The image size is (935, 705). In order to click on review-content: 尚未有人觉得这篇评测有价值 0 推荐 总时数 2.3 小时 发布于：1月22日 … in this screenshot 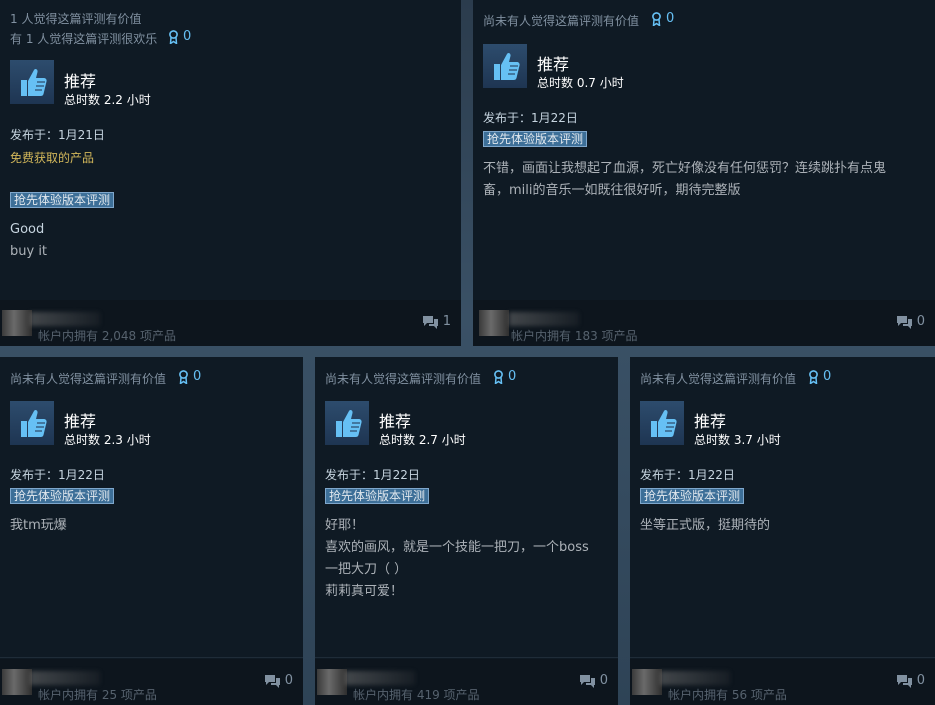, I will do `click(151, 531)`.